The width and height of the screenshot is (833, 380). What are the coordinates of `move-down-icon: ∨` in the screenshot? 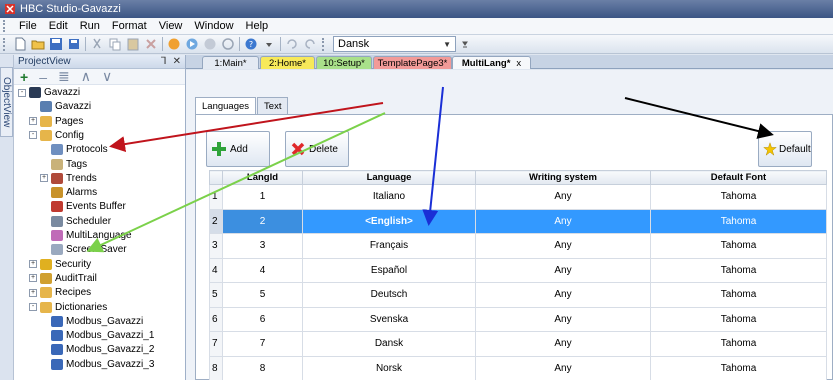 It's located at (107, 76).